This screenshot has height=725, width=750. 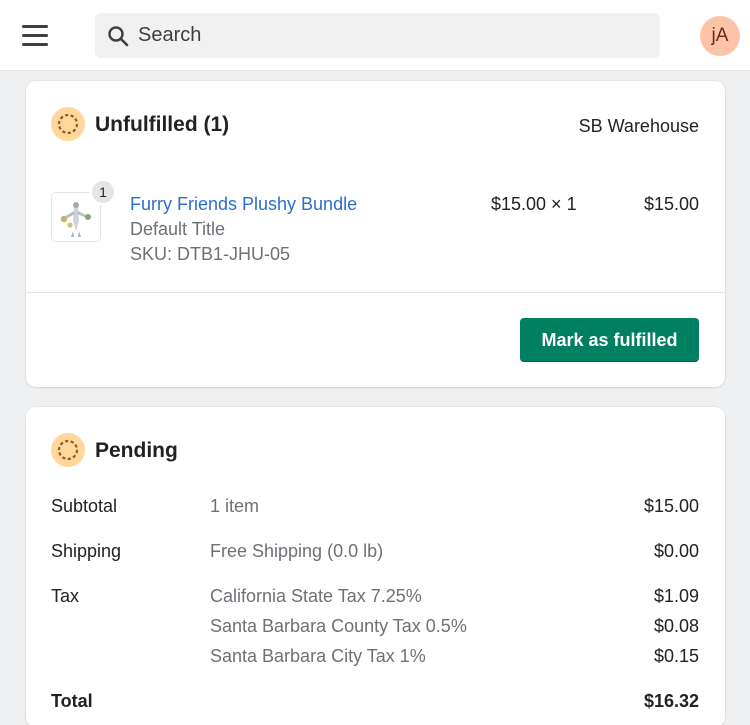 What do you see at coordinates (35, 35) in the screenshot?
I see `menu-icon` at bounding box center [35, 35].